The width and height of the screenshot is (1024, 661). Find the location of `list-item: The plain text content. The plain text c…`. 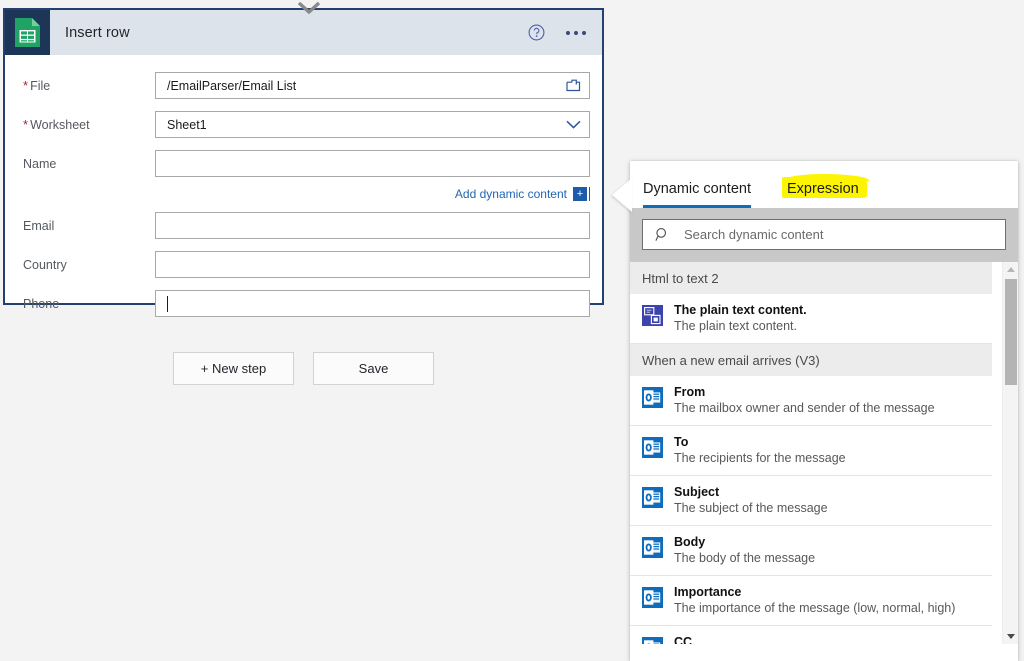

list-item: The plain text content. The plain text c… is located at coordinates (811, 319).